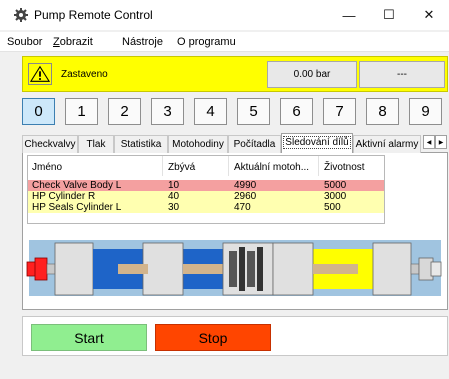 This screenshot has height=379, width=449. I want to click on pump-button-0: 0, so click(38, 111).